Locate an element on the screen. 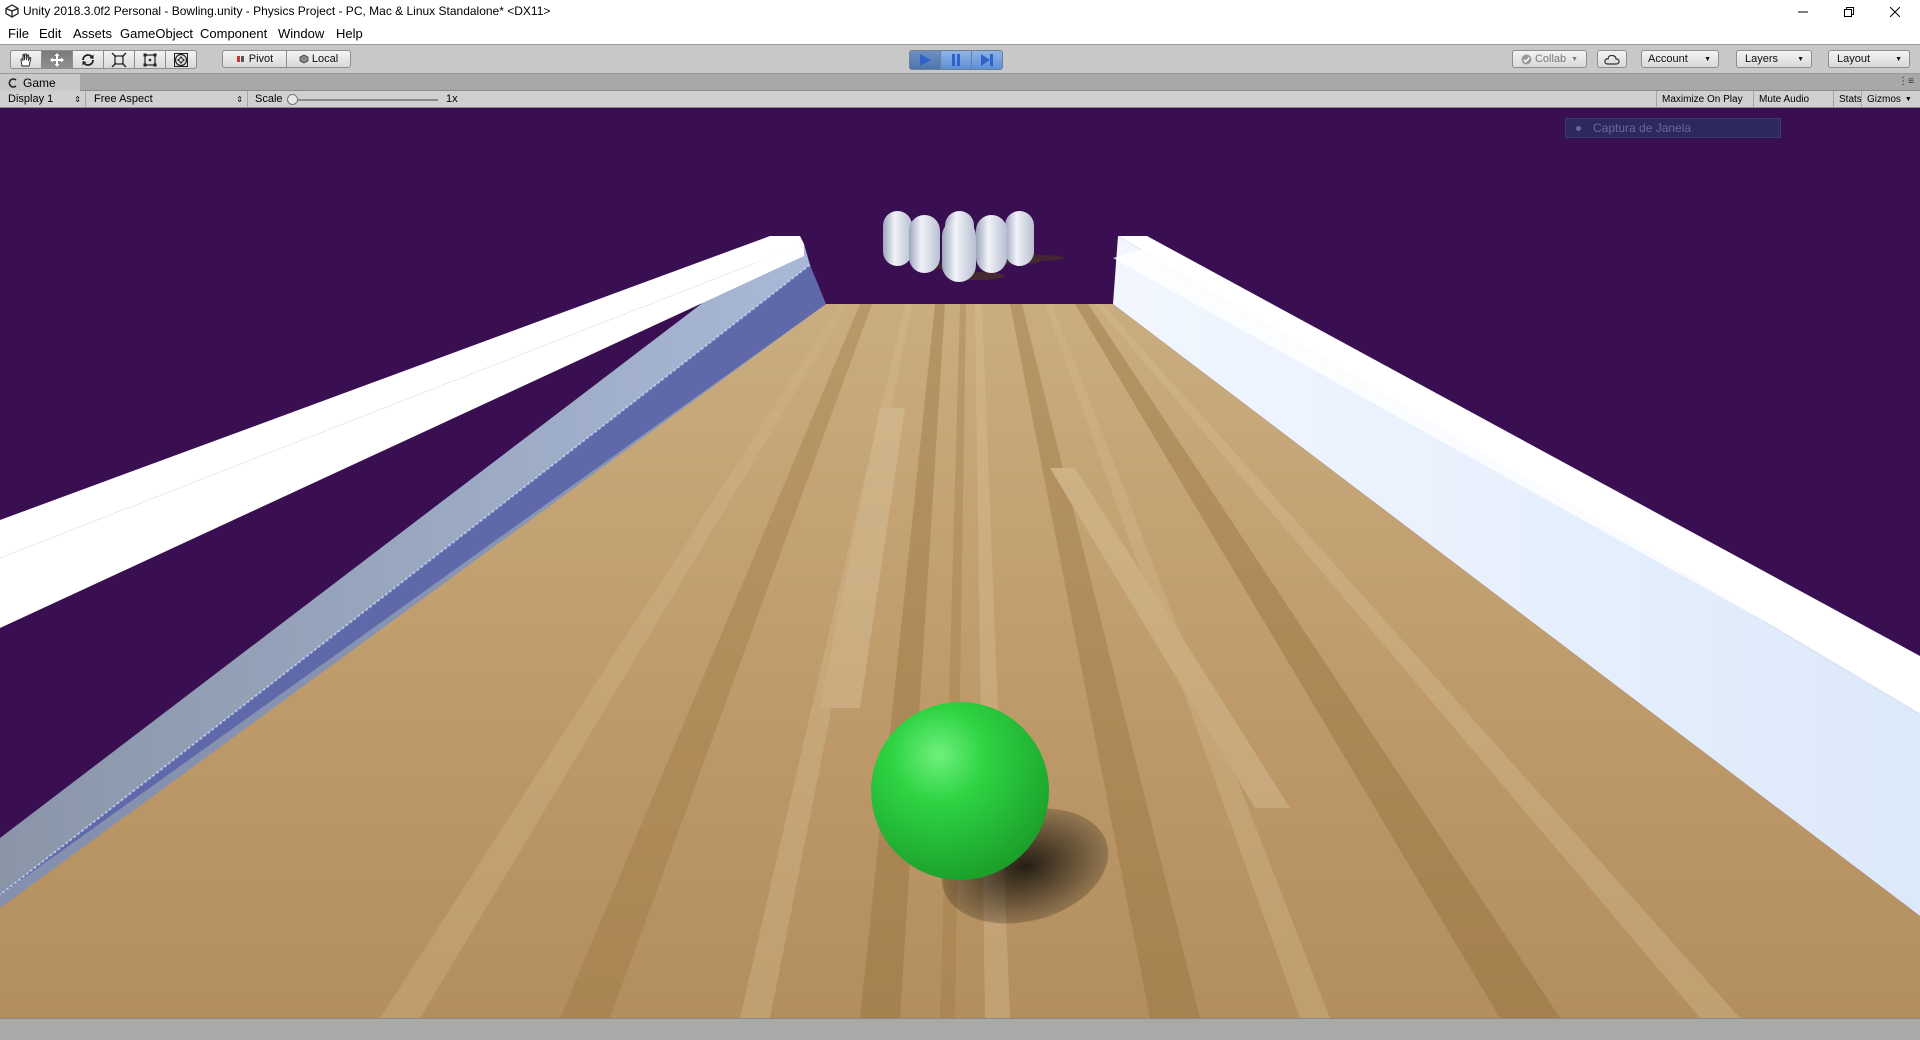 This screenshot has height=1040, width=1920. minimize-icon is located at coordinates (1803, 12).